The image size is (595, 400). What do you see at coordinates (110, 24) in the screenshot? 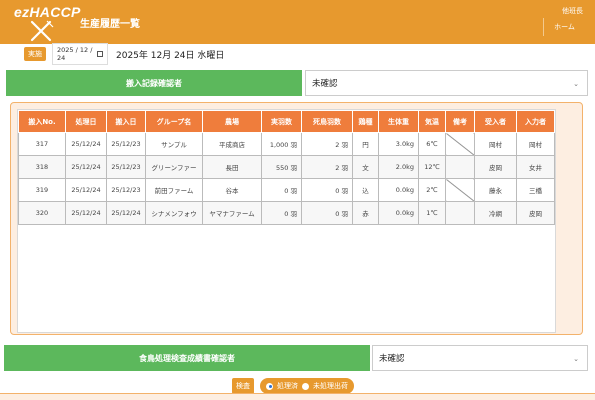
I see `page-title: 生産履歴一覧` at bounding box center [110, 24].